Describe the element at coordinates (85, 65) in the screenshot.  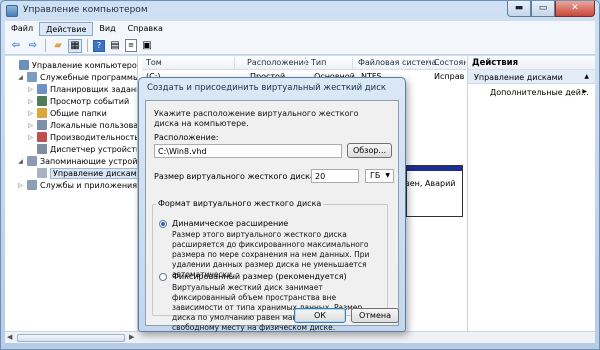
I see `tree-item-label: Управление компьютером (л` at that location.